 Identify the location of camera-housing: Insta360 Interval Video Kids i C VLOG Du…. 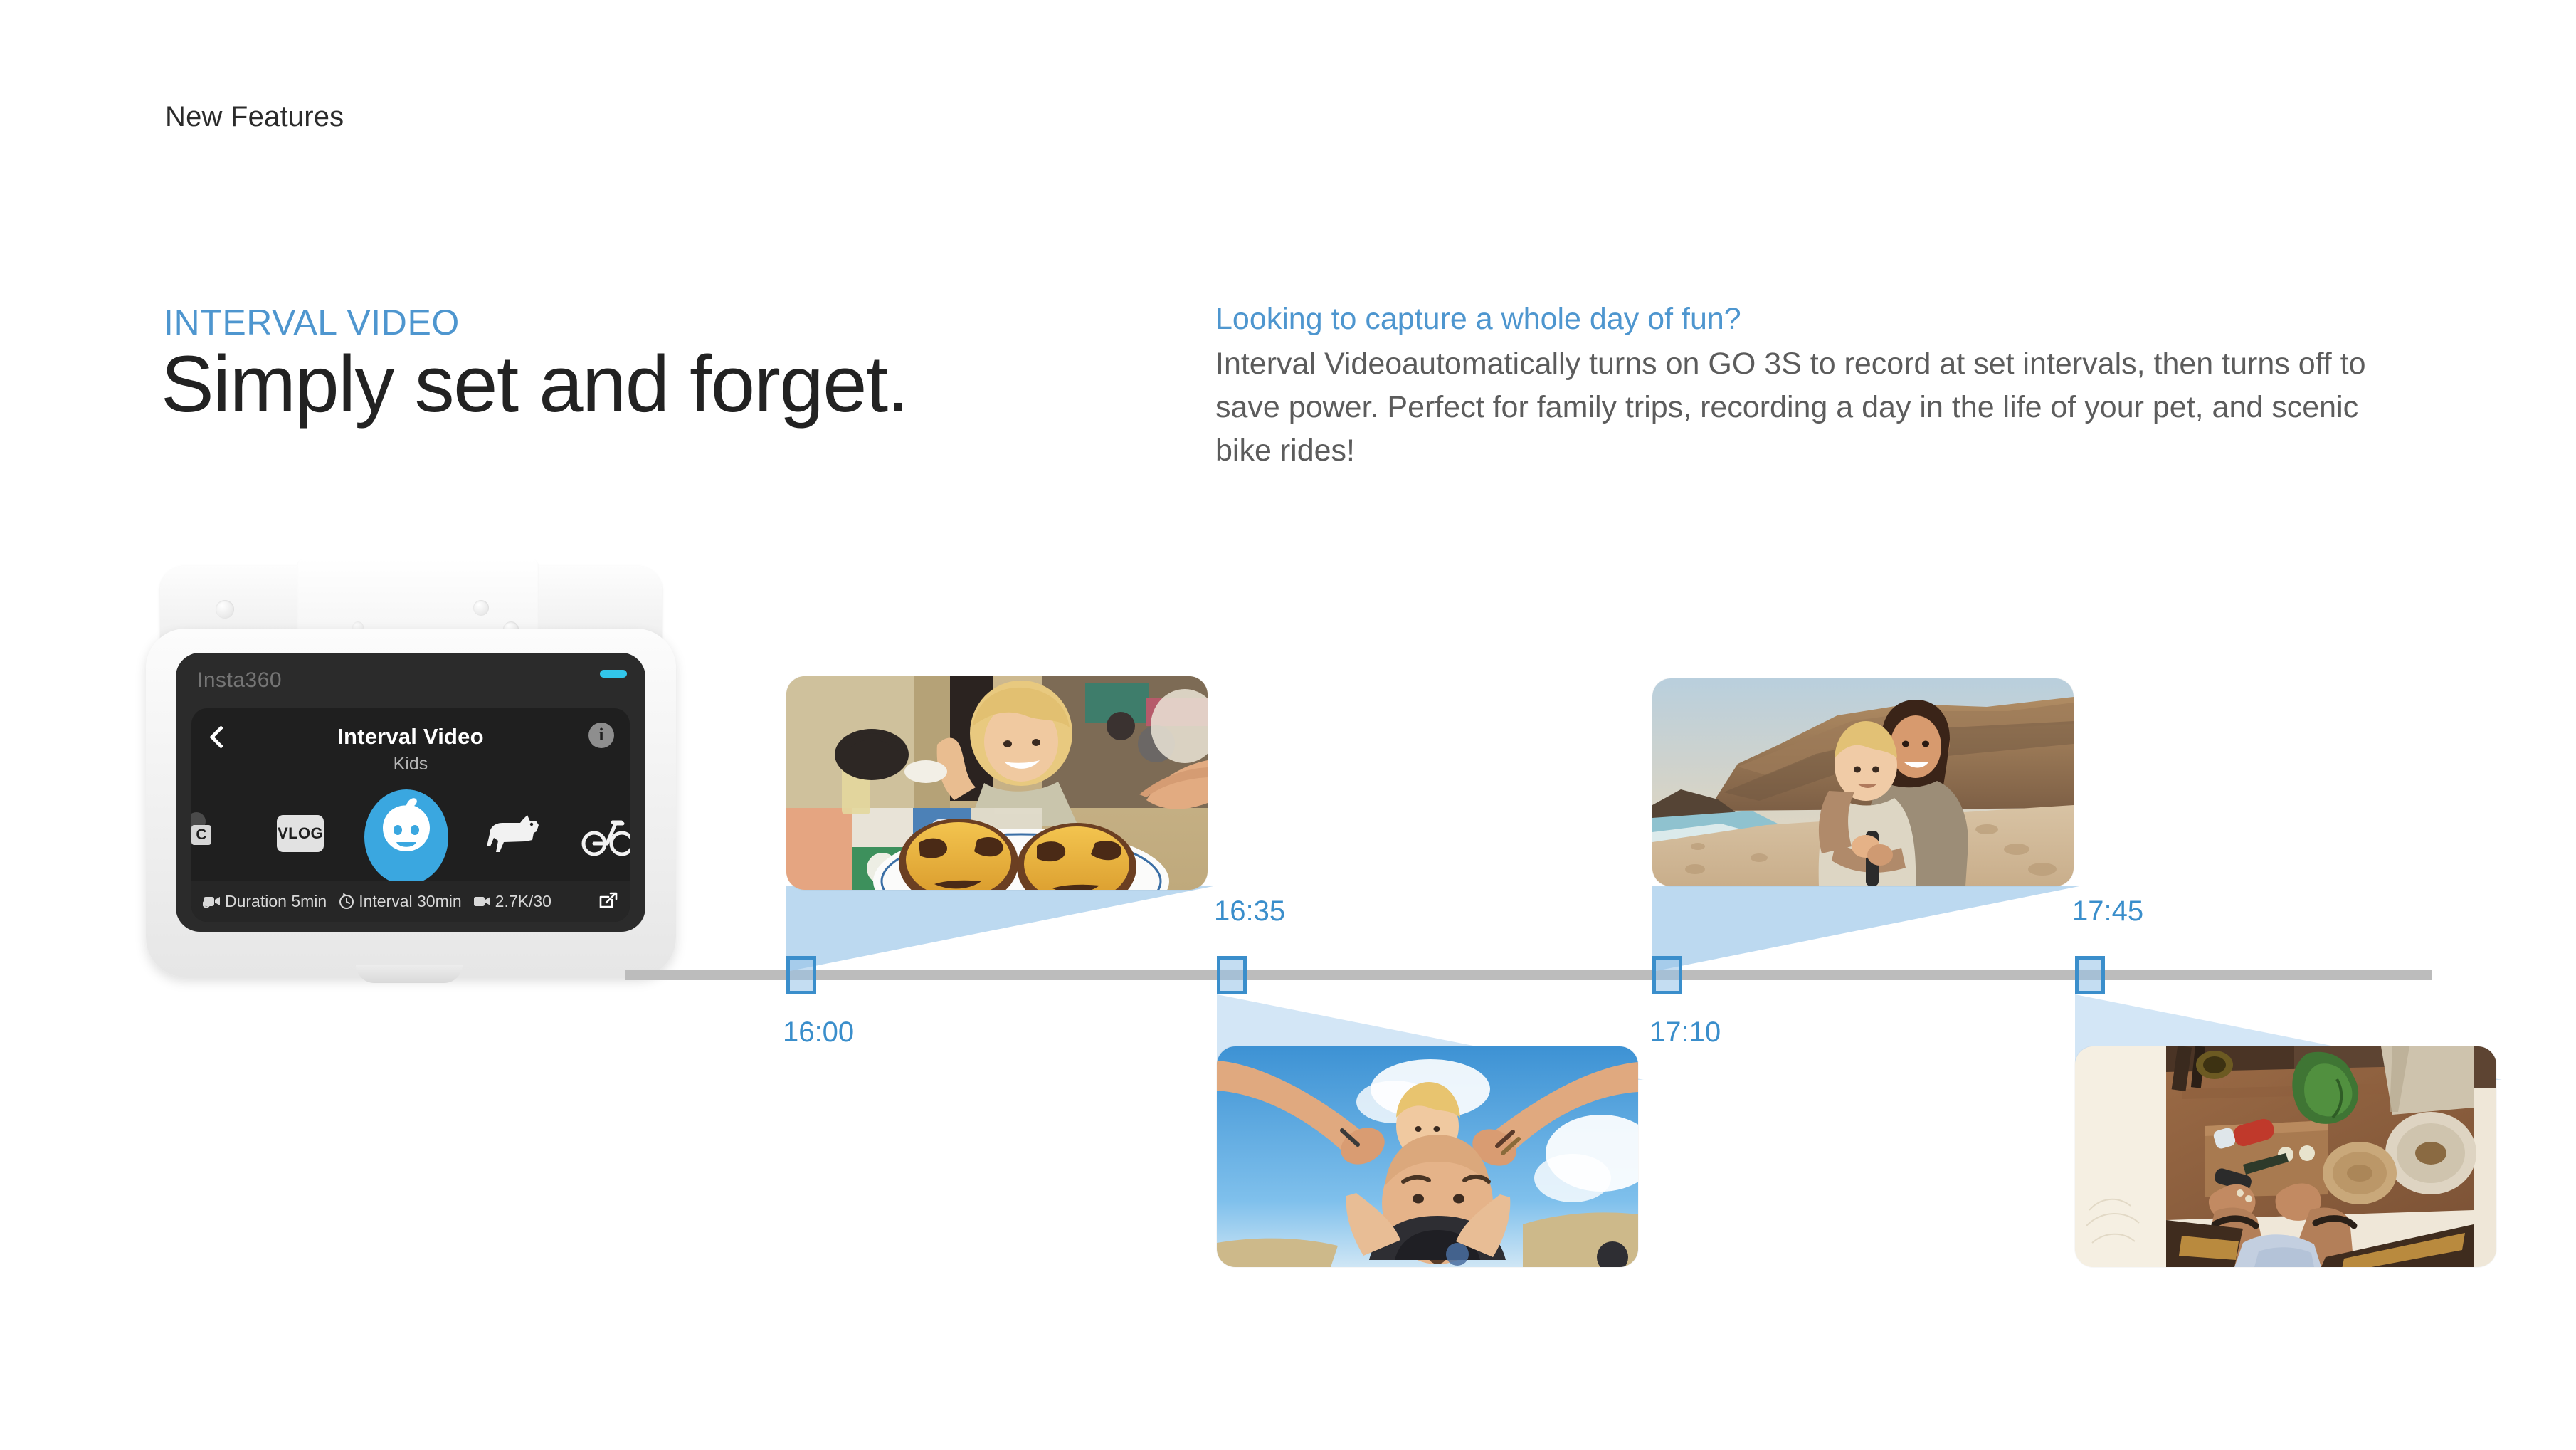
(411, 771).